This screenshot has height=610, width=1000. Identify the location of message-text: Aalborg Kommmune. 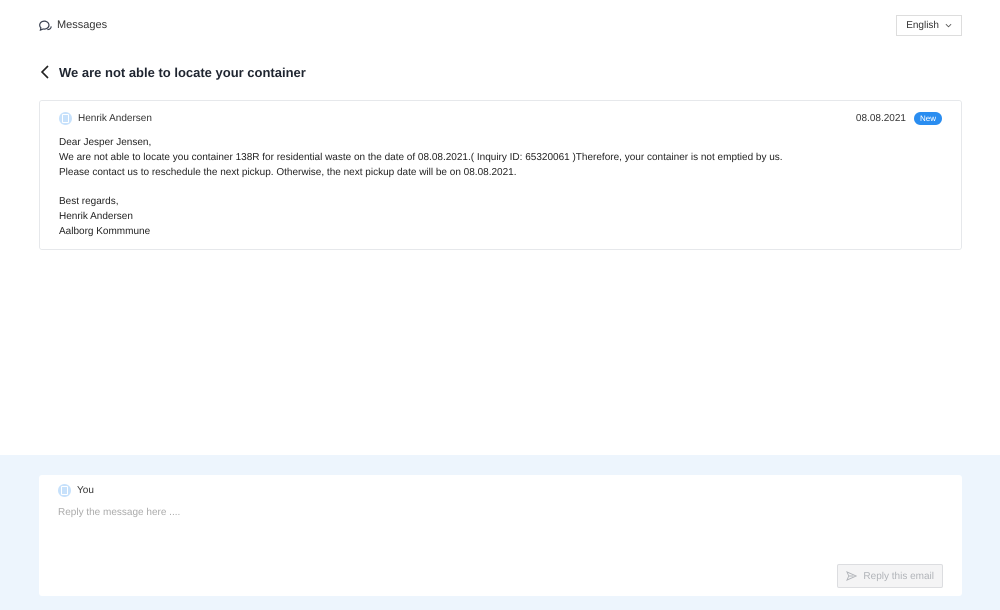
(105, 231).